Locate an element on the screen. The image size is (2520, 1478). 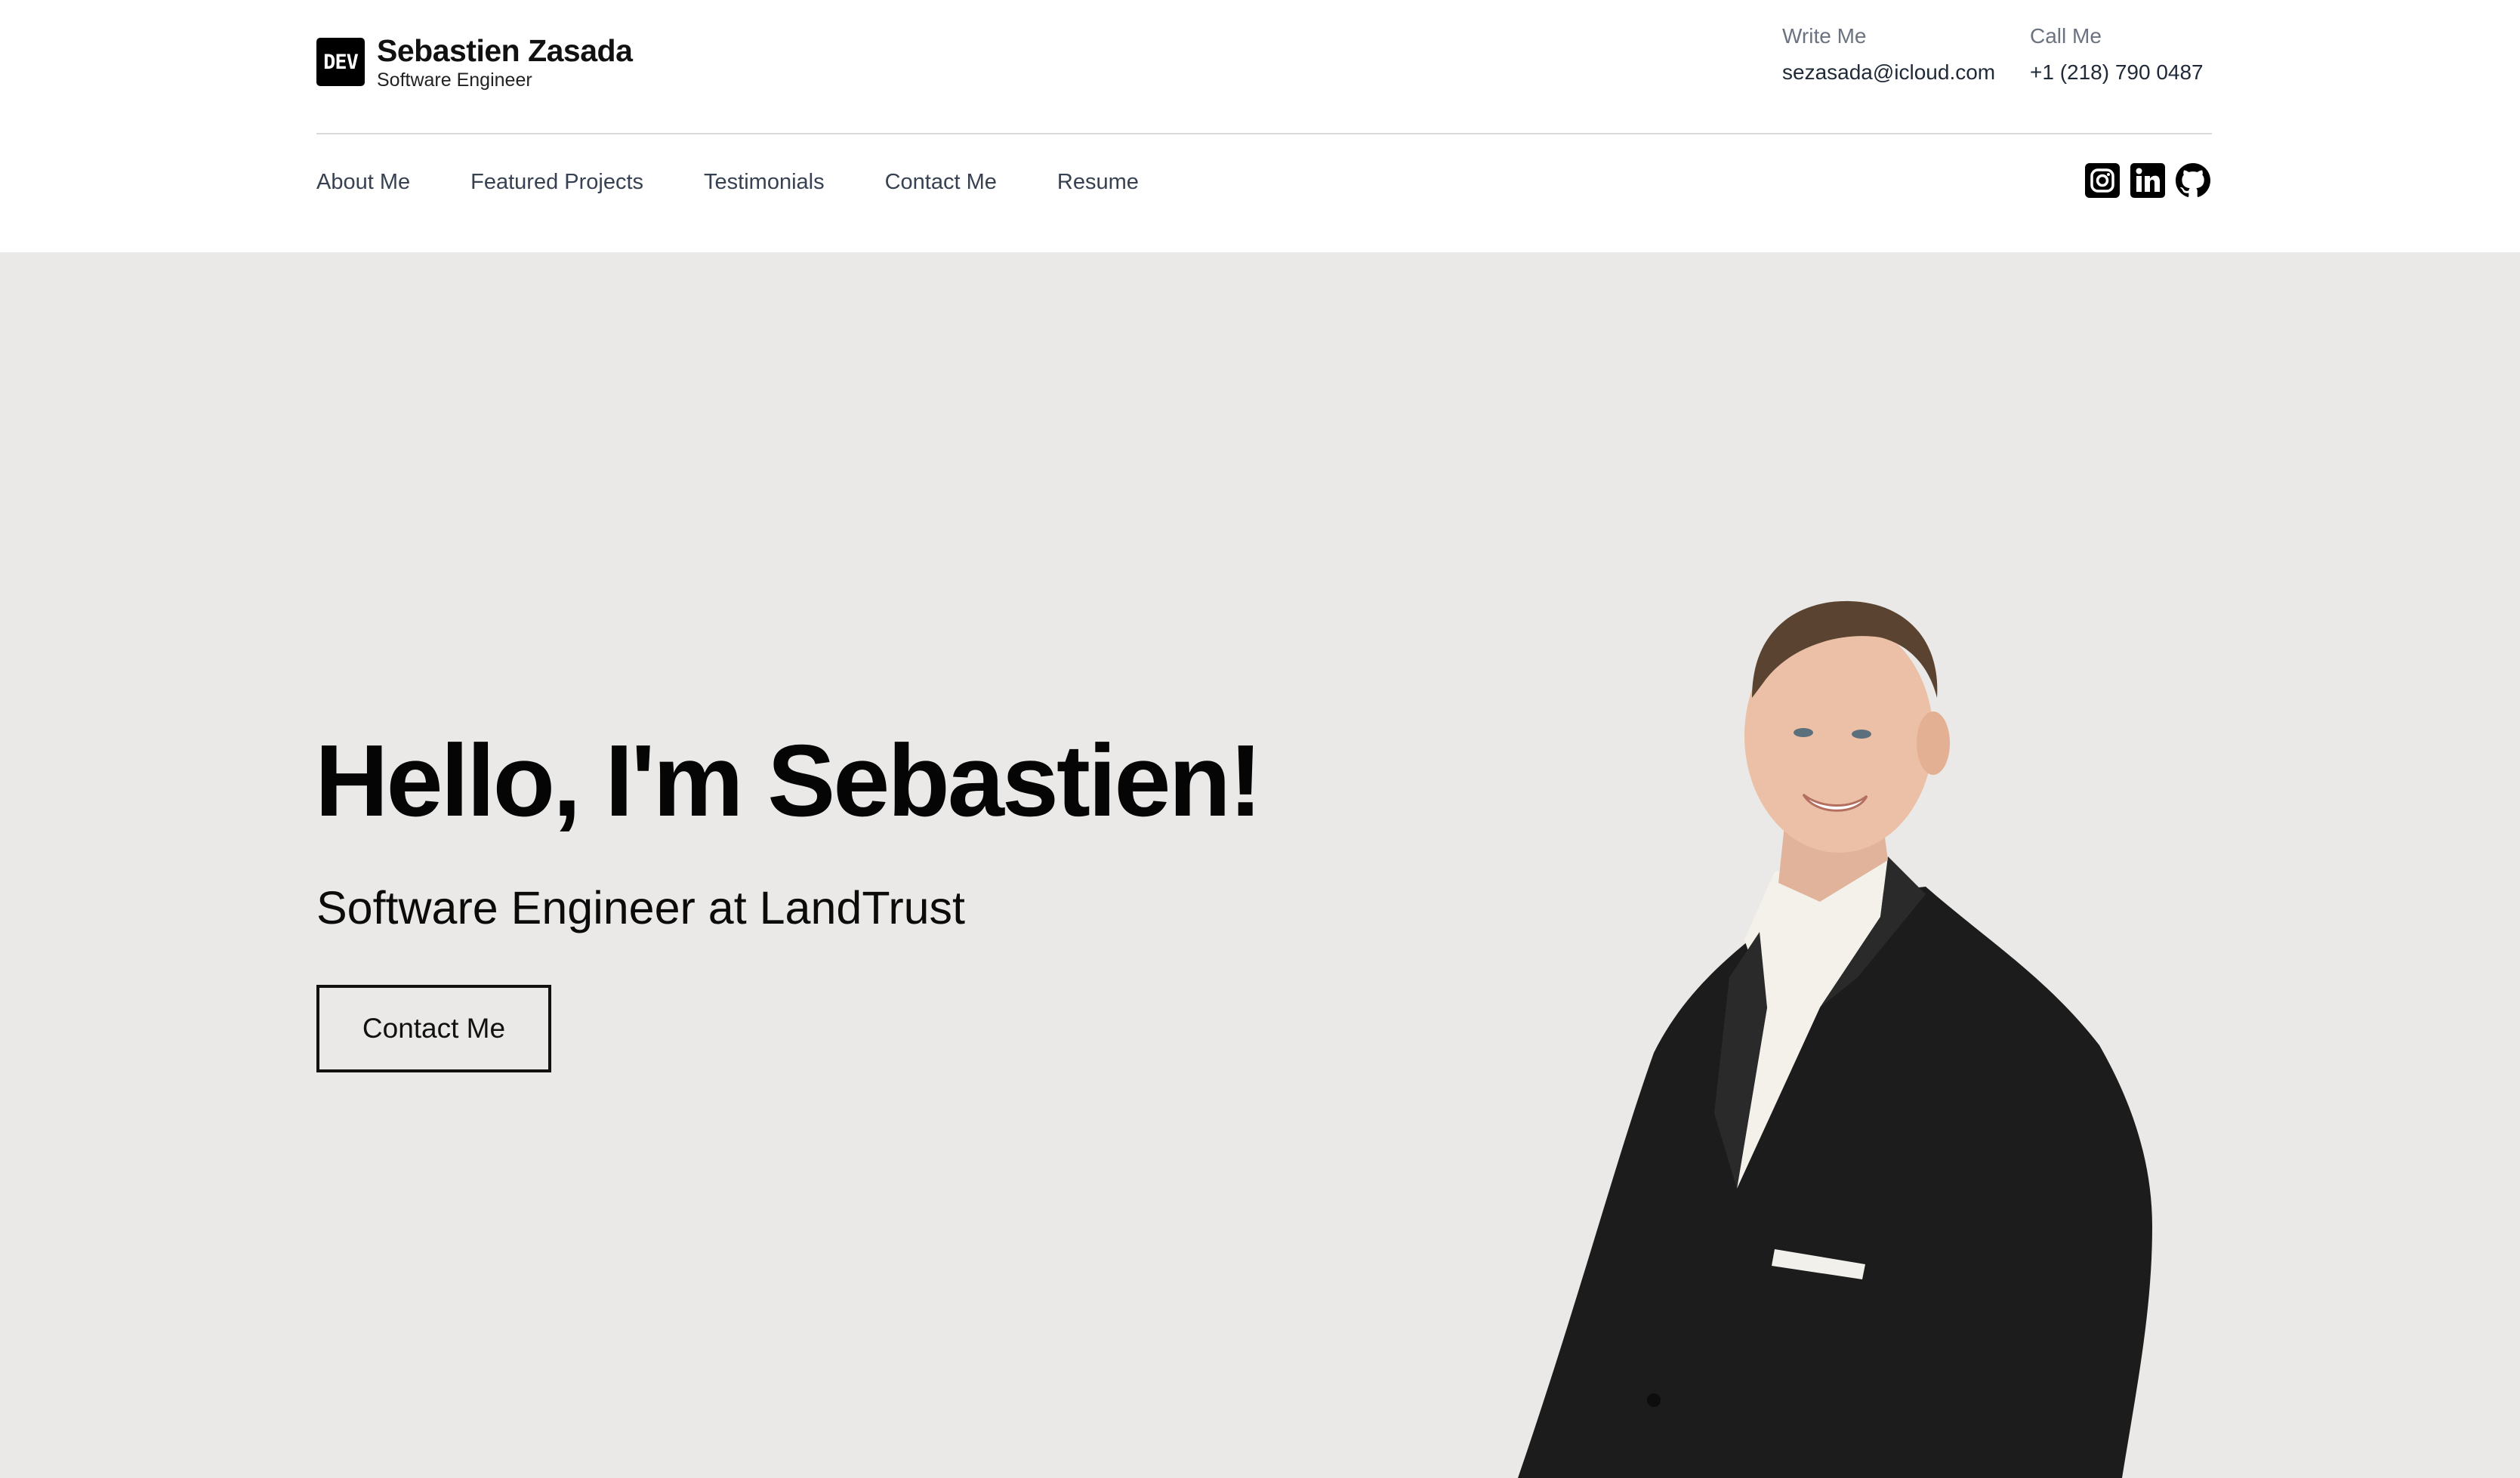
nav-contact-me: Contact Me is located at coordinates (941, 182).